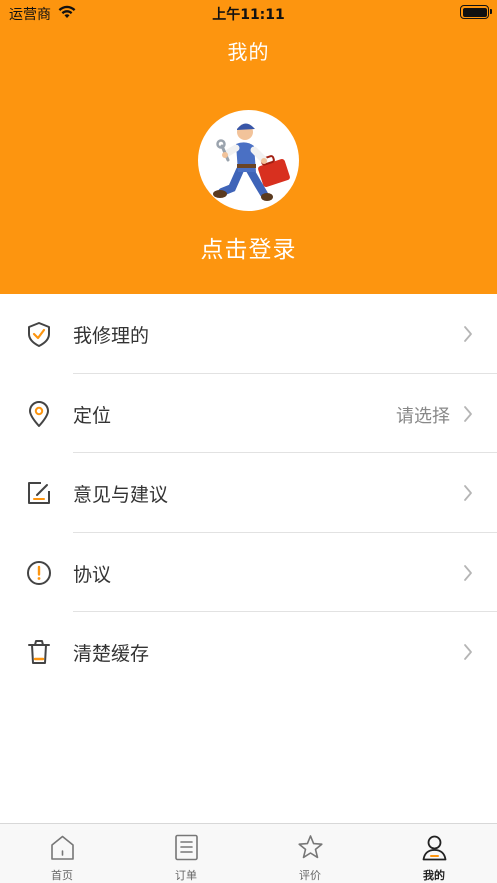 Image resolution: width=497 pixels, height=883 pixels. What do you see at coordinates (248, 334) in the screenshot?
I see `menu-item-my-repairs: 我修理的` at bounding box center [248, 334].